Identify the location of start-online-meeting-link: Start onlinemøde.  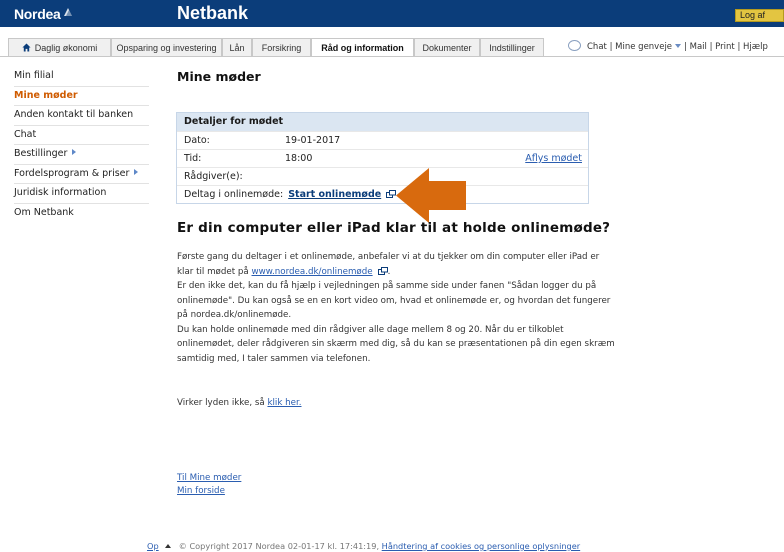
(334, 194).